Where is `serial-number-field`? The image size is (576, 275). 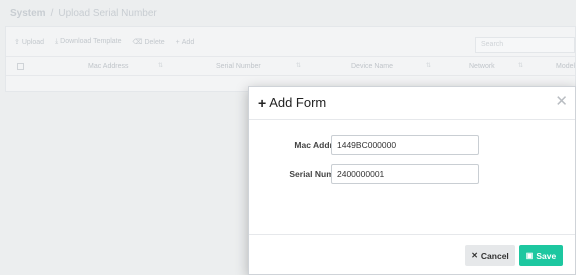
serial-number-field is located at coordinates (405, 174).